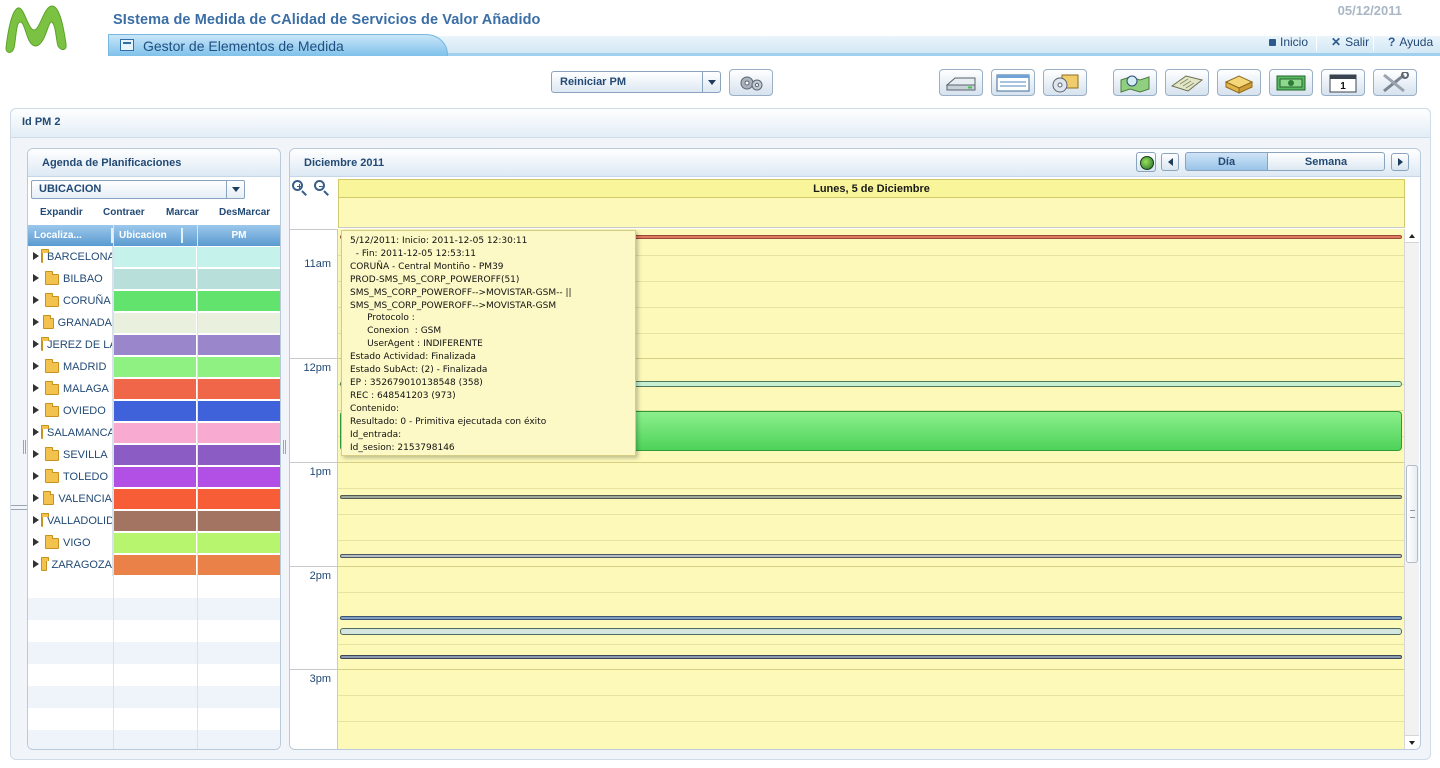  What do you see at coordinates (154, 565) in the screenshot?
I see `tree-row: ZARAGOZA` at bounding box center [154, 565].